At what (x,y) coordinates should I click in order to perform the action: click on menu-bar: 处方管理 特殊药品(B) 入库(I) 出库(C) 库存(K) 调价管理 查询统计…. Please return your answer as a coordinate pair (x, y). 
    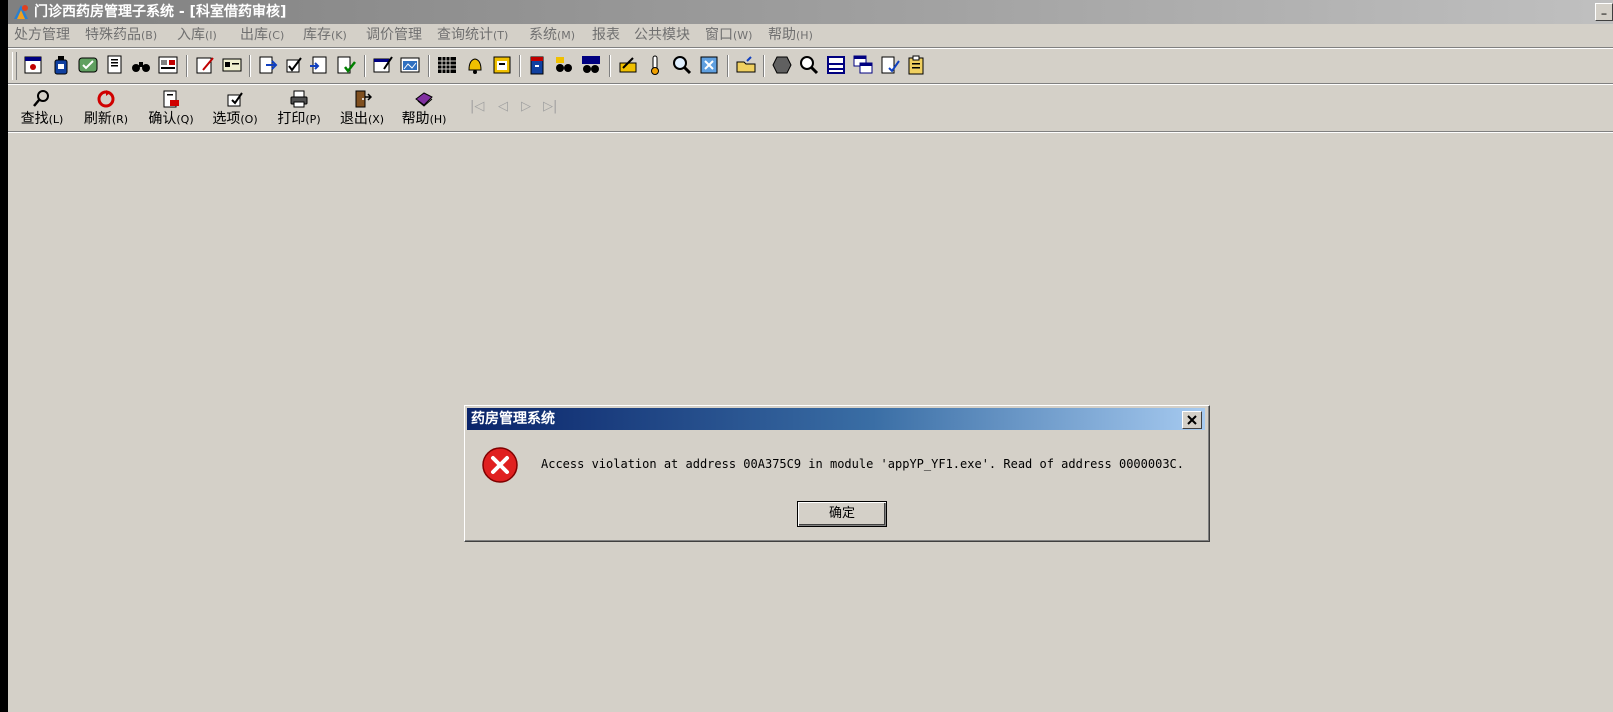
    Looking at the image, I should click on (810, 36).